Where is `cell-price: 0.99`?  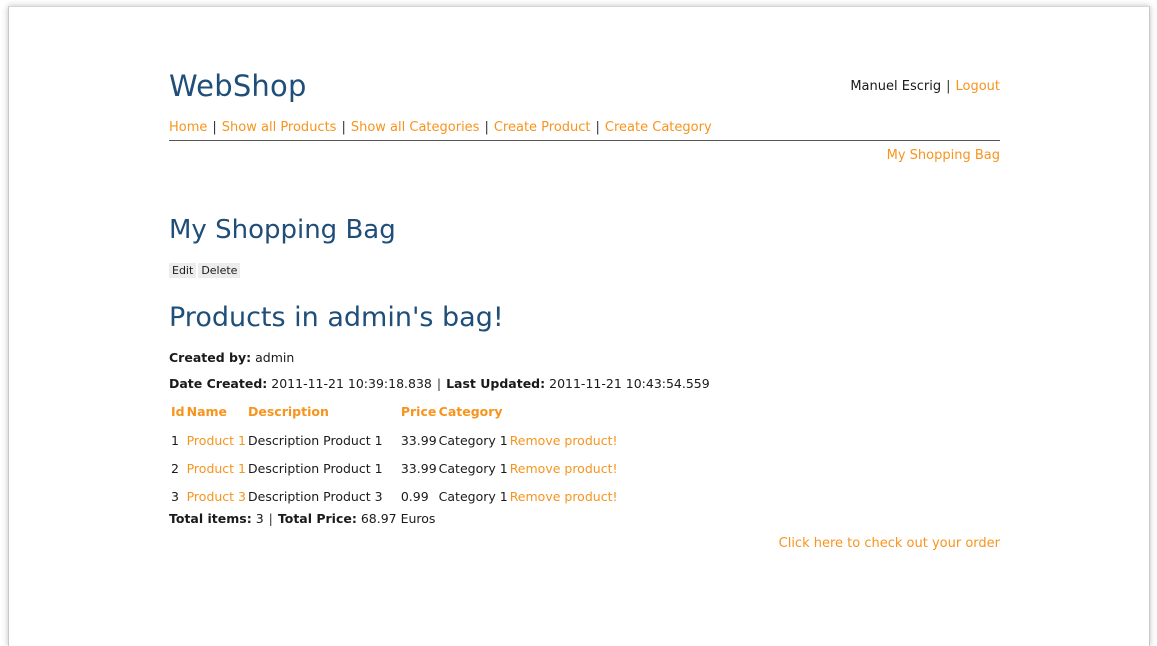
cell-price: 0.99 is located at coordinates (414, 496).